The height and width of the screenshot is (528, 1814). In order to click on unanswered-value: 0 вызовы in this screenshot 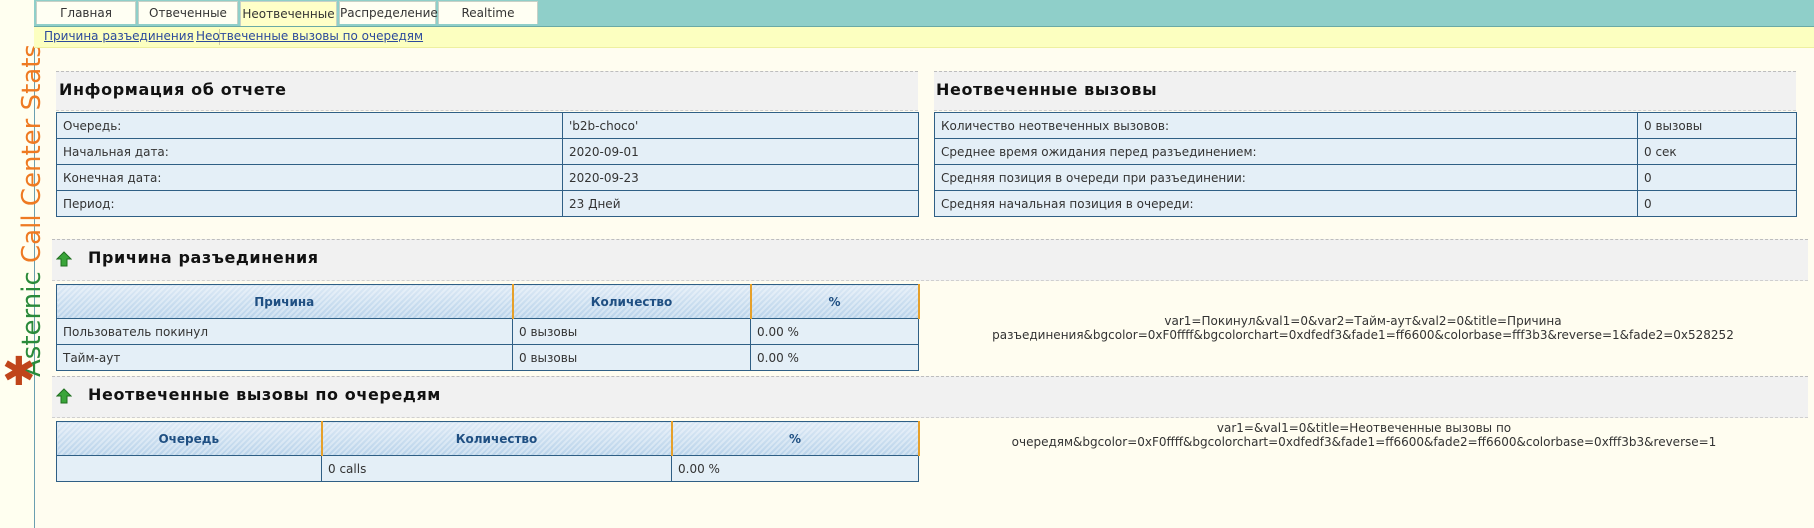, I will do `click(1717, 125)`.